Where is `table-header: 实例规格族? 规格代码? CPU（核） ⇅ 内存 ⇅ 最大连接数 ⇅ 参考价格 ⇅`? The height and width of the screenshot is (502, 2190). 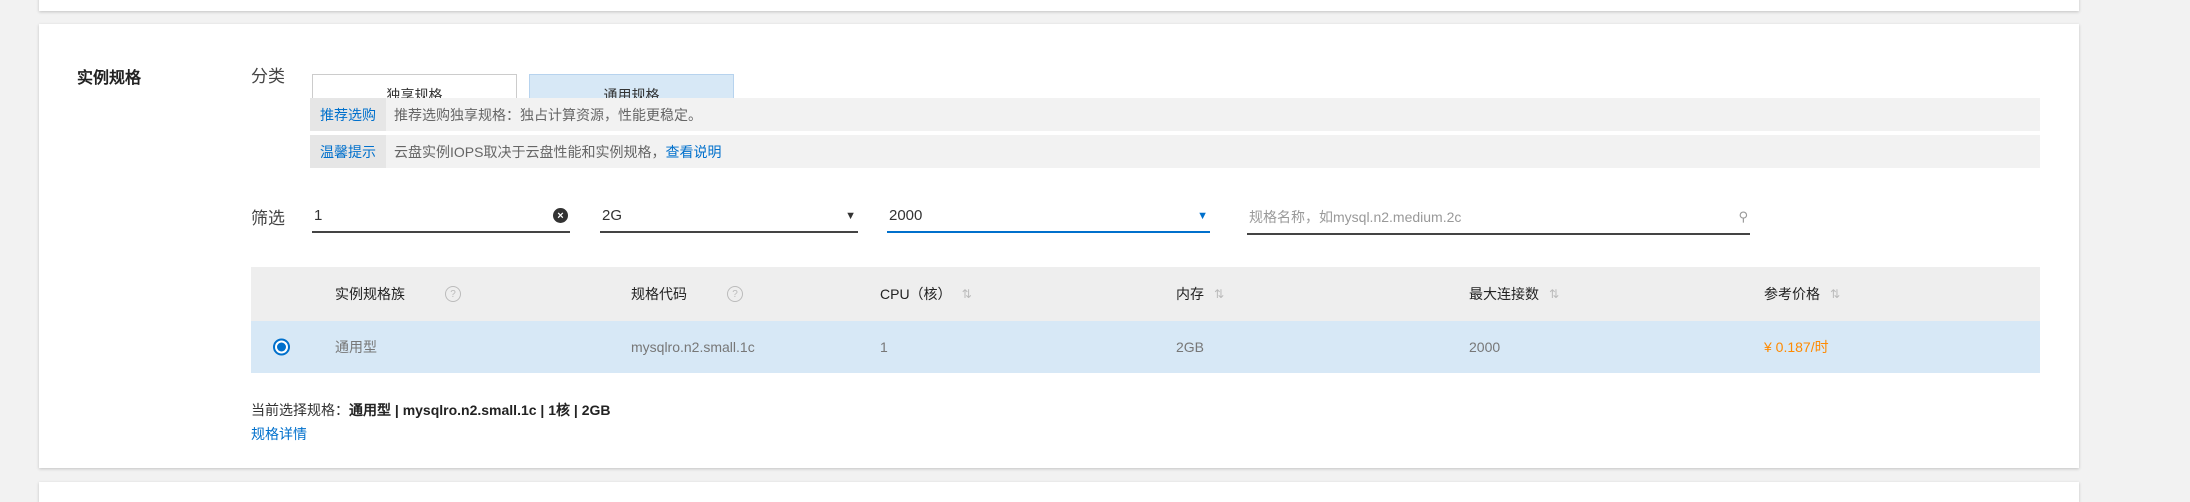 table-header: 实例规格族? 规格代码? CPU（核） ⇅ 内存 ⇅ 最大连接数 ⇅ 参考价格 ⇅ is located at coordinates (1145, 294).